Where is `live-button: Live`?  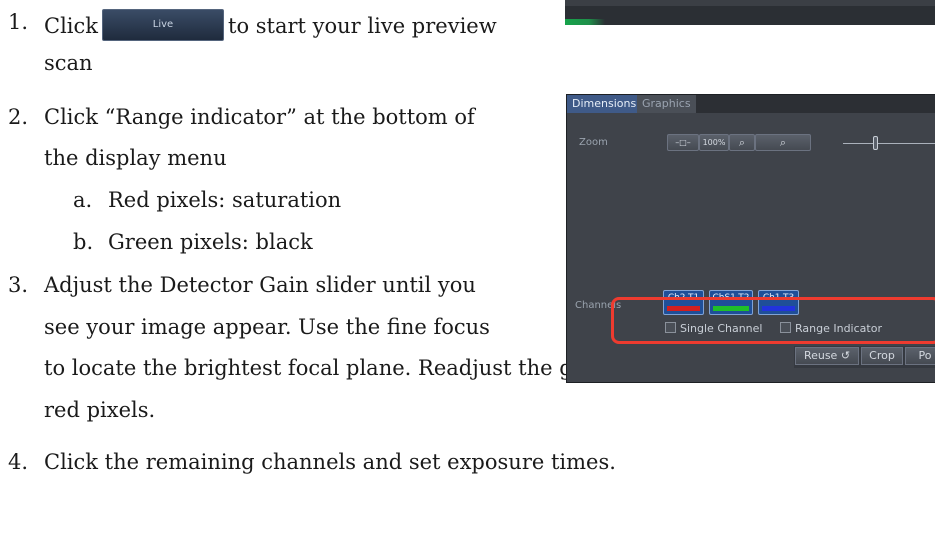
live-button: Live is located at coordinates (163, 25).